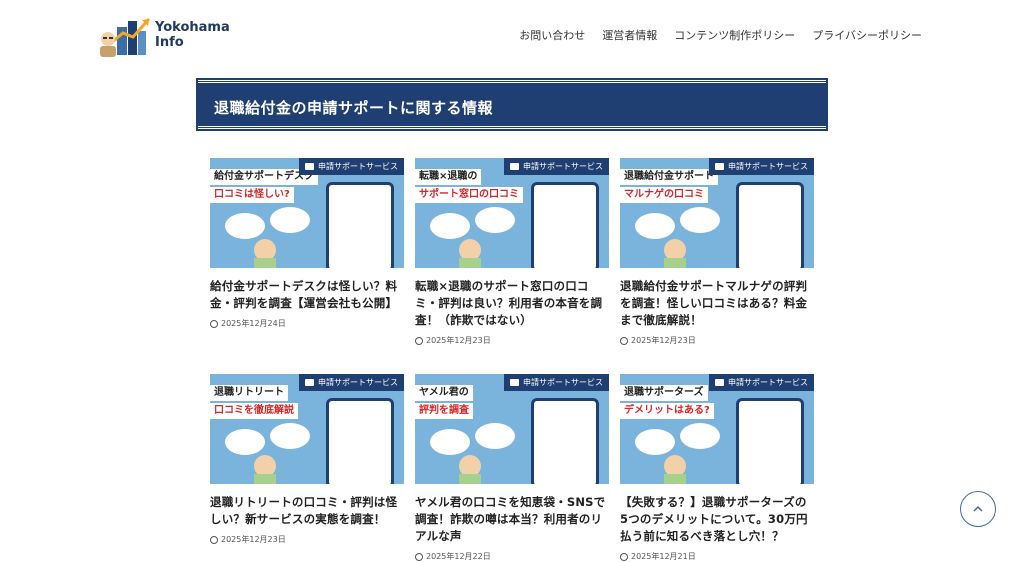 Image resolution: width=1024 pixels, height=562 pixels. What do you see at coordinates (664, 195) in the screenshot?
I see `thumbnail-caption-line: マルナゲの口コミ` at bounding box center [664, 195].